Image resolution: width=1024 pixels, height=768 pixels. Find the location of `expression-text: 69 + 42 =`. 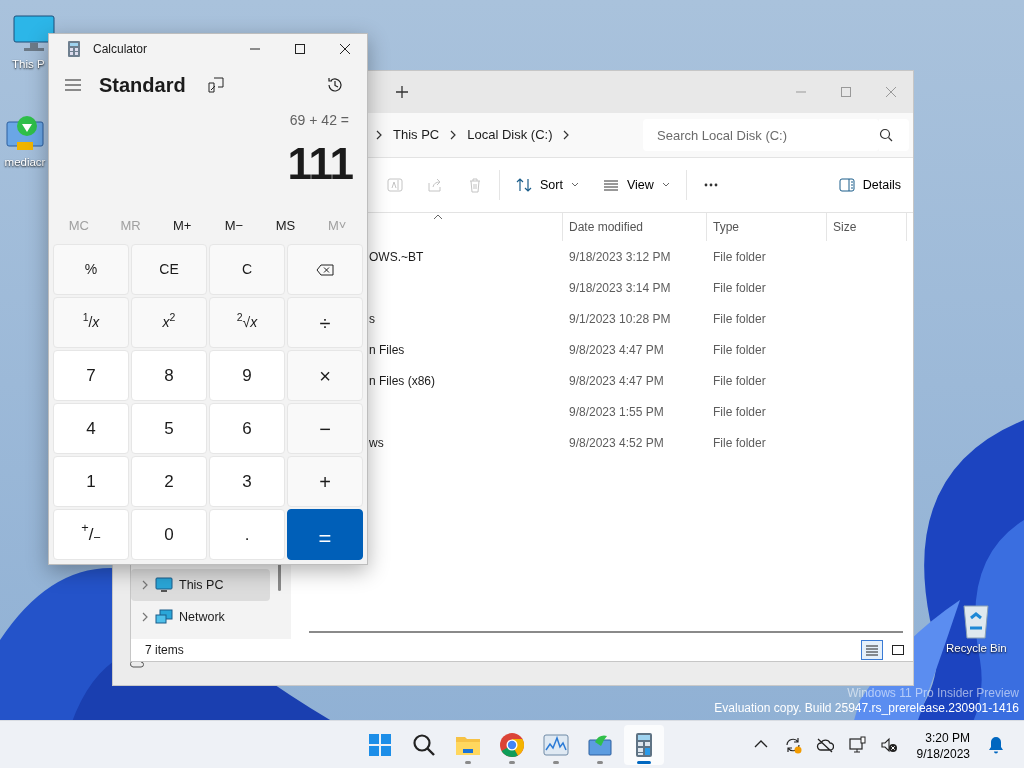

expression-text: 69 + 42 = is located at coordinates (319, 120).